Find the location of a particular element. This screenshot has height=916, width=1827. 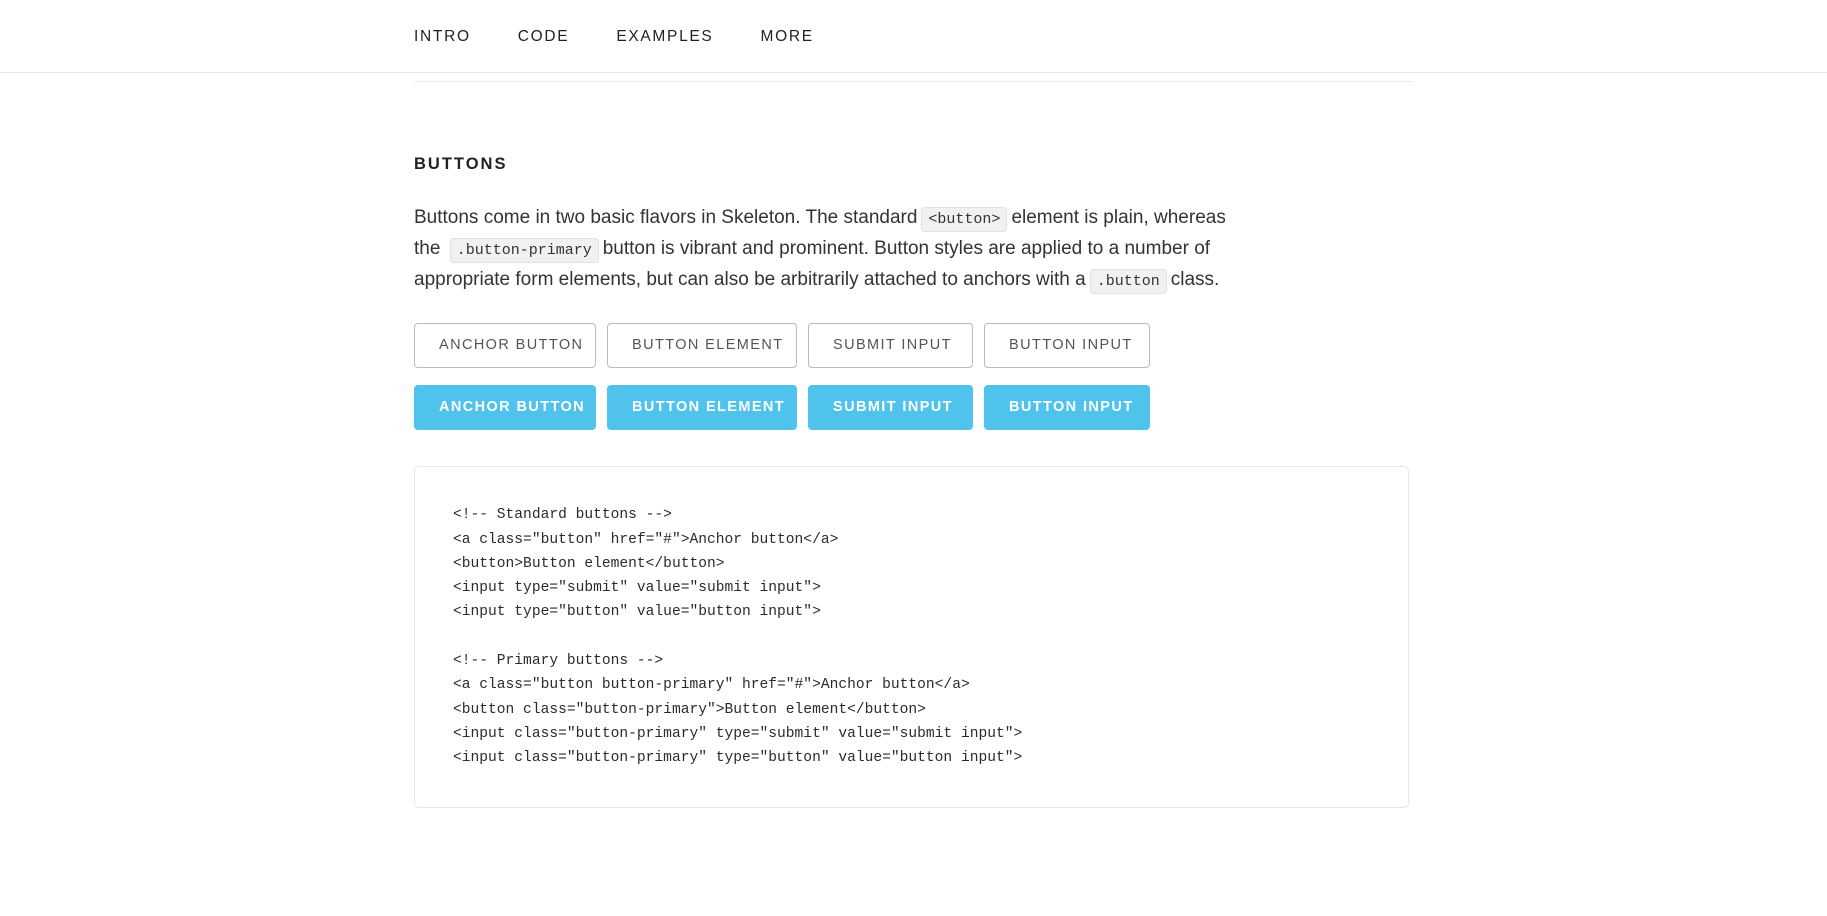

submit-input-standard: SUBMIT INPUT is located at coordinates (890, 346).